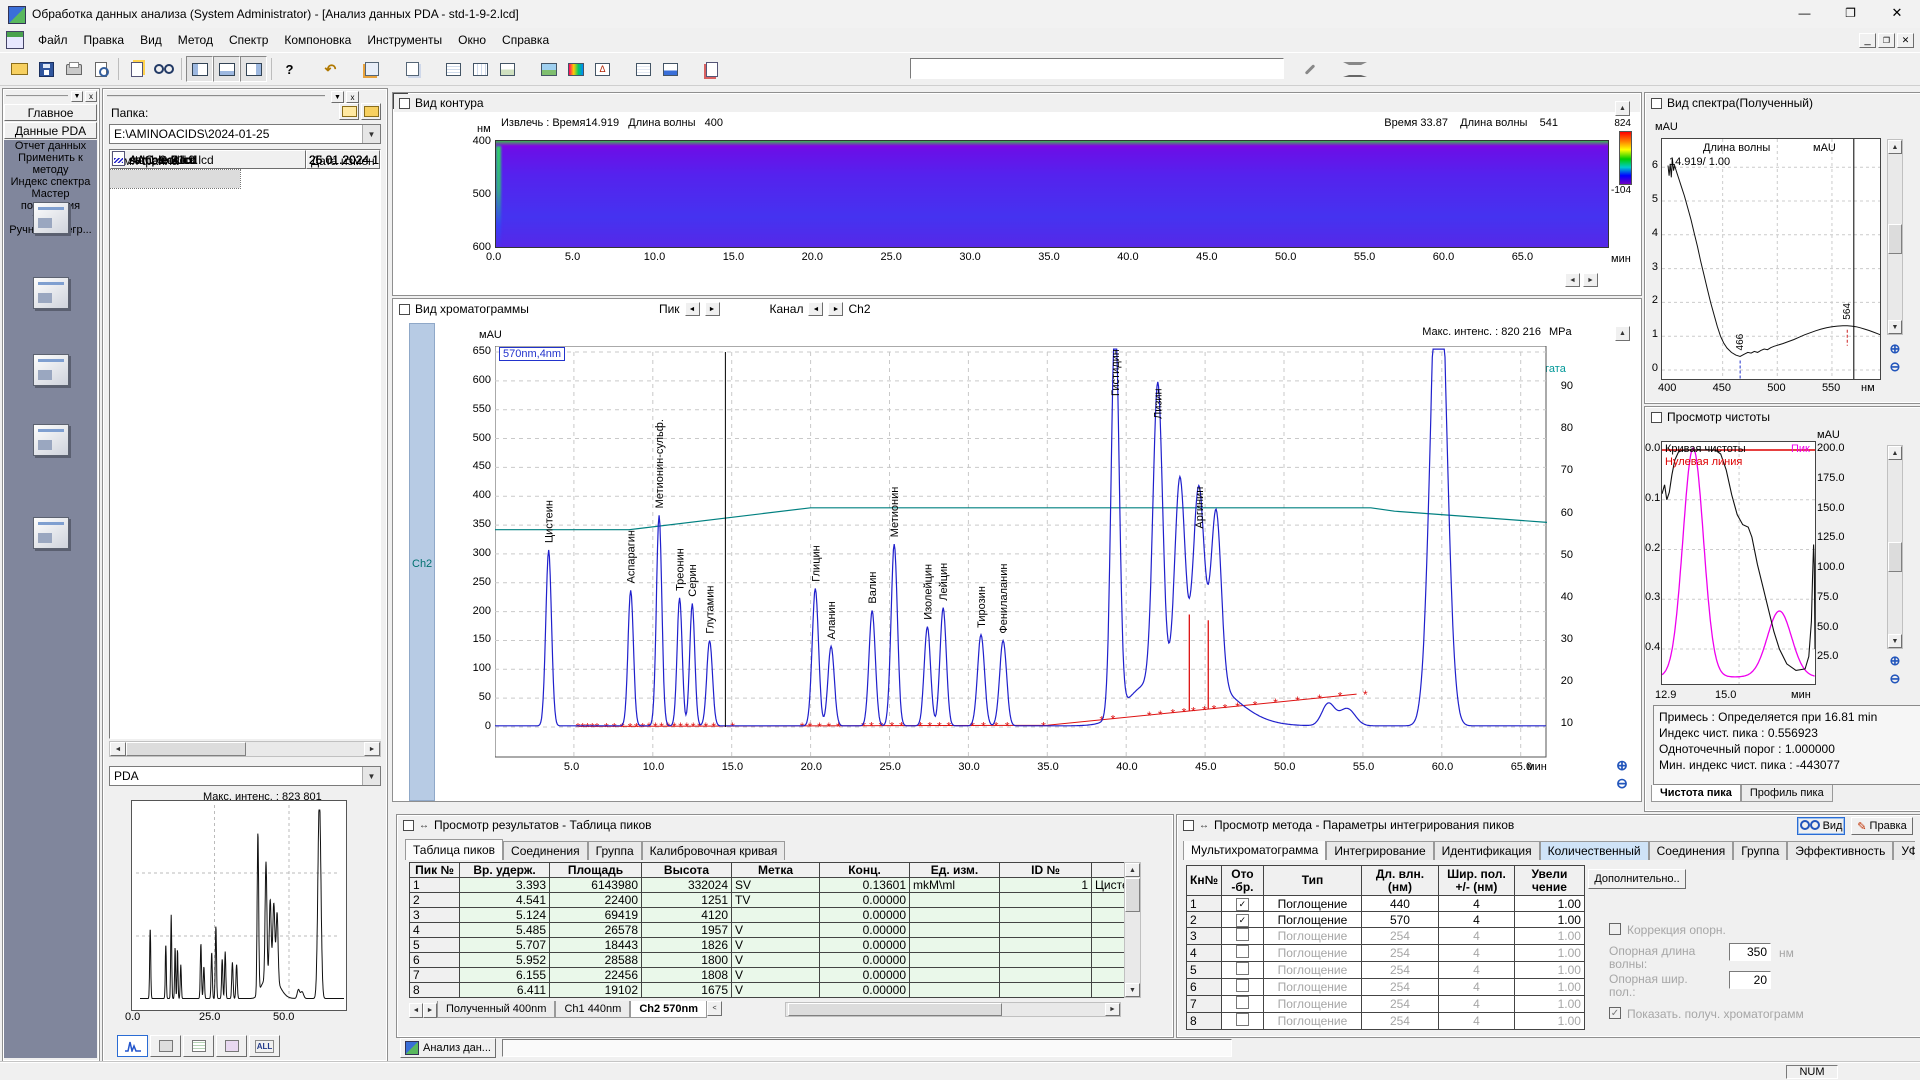  Describe the element at coordinates (50, 182) in the screenshot. I see `sidebar-item-3: Индекс спектра` at that location.